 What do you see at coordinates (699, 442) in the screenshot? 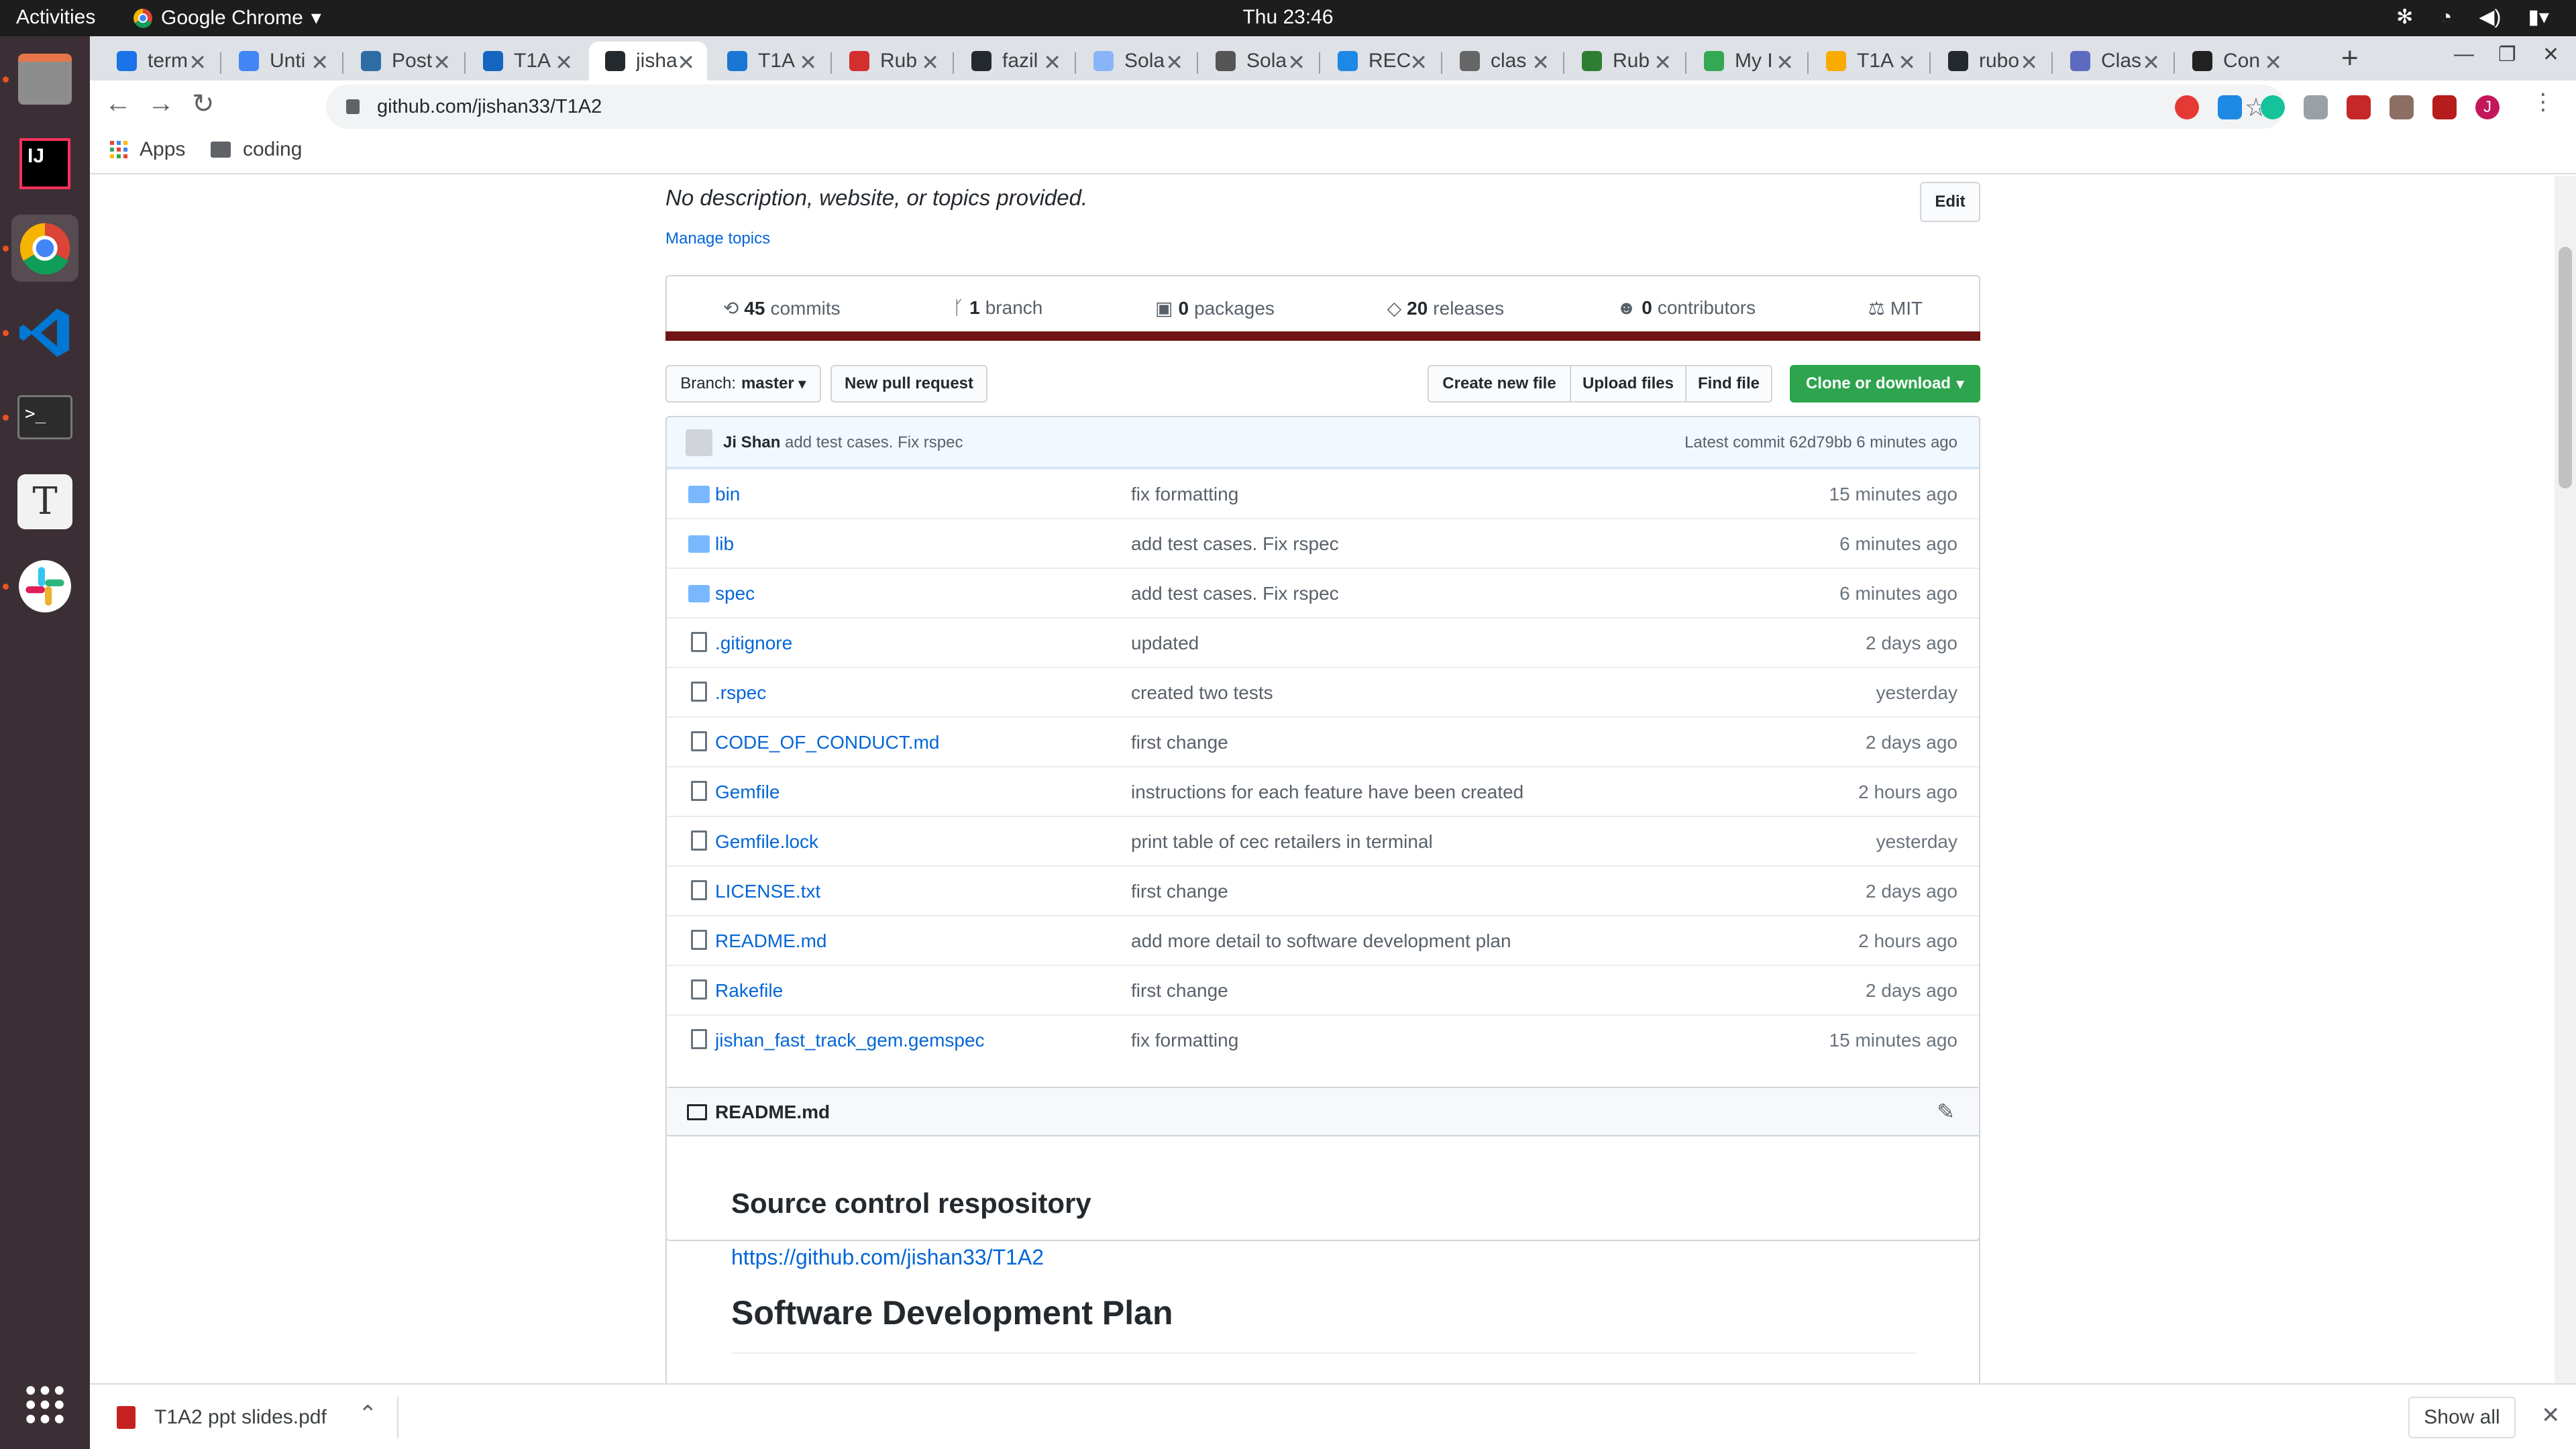
I see `avatar` at bounding box center [699, 442].